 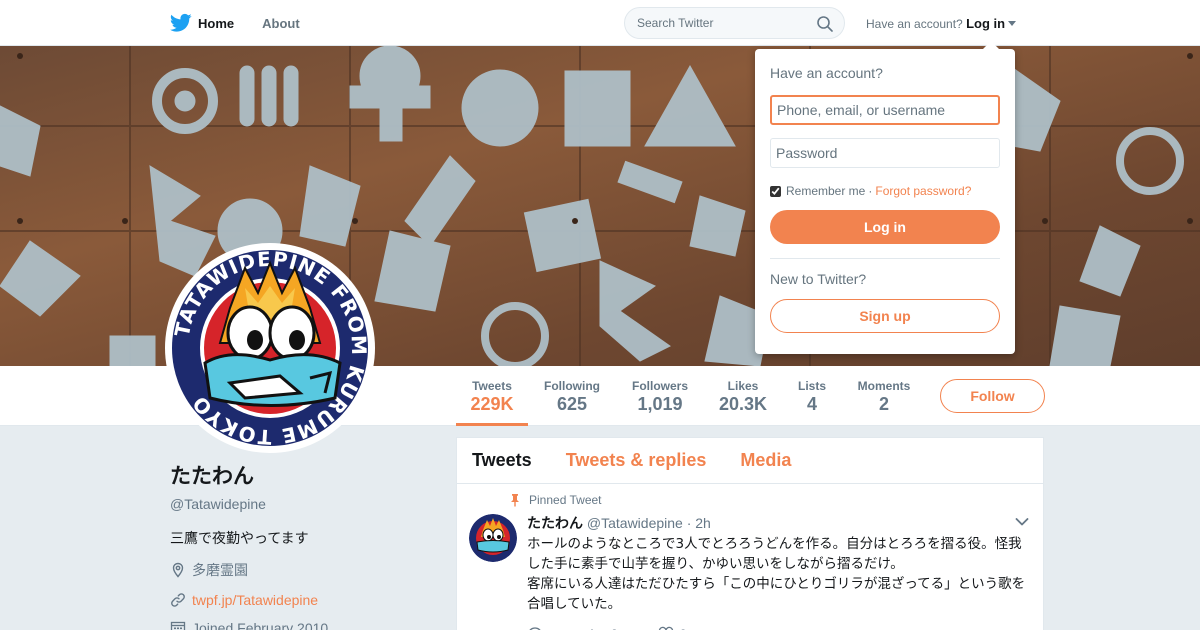 What do you see at coordinates (502, 460) in the screenshot?
I see `tab-tweets: Tweets` at bounding box center [502, 460].